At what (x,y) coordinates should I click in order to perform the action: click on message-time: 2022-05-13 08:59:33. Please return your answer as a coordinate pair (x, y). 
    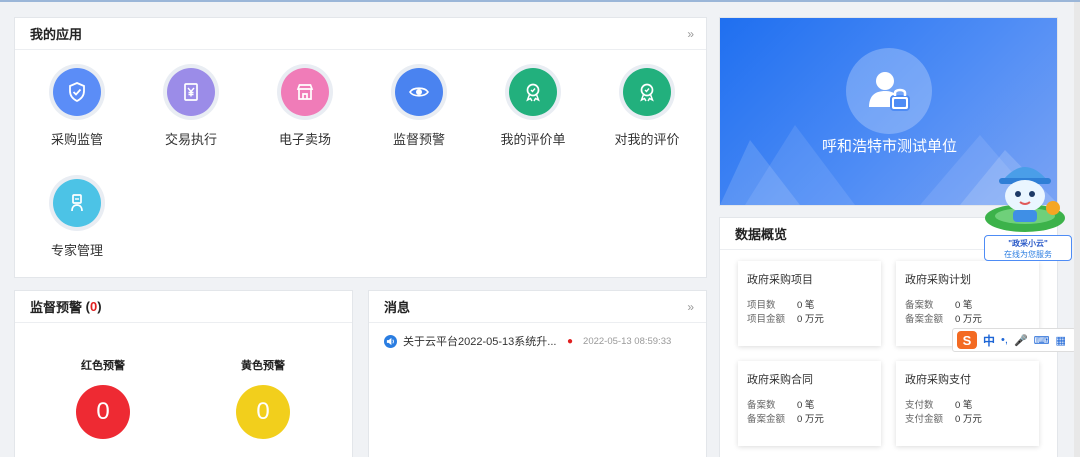
    Looking at the image, I should click on (627, 341).